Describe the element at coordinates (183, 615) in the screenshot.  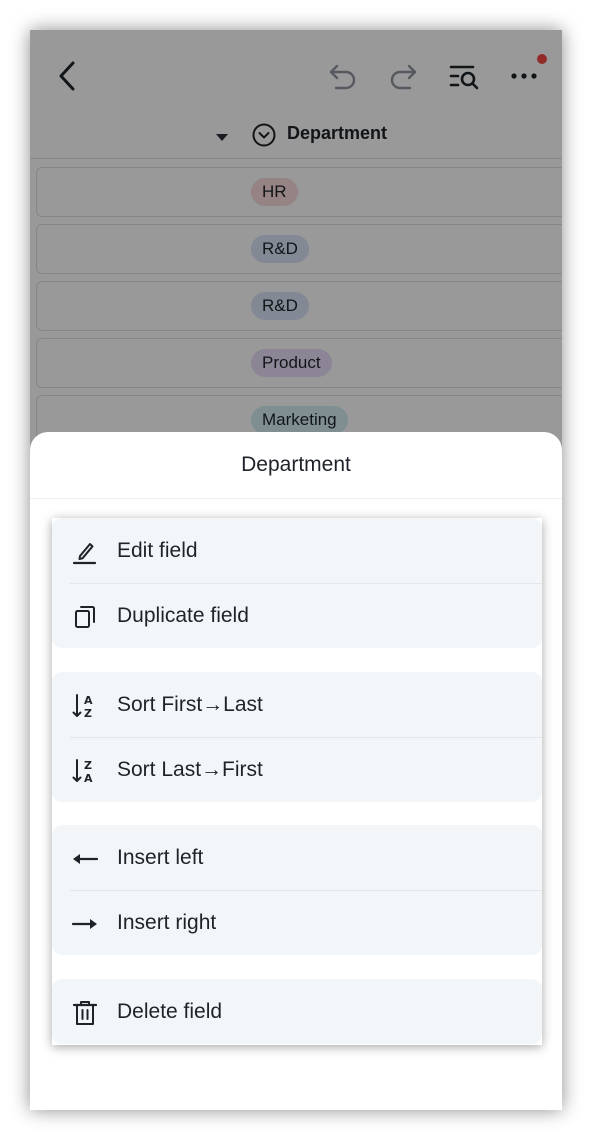
I see `menu-item-label: Duplicate field` at that location.